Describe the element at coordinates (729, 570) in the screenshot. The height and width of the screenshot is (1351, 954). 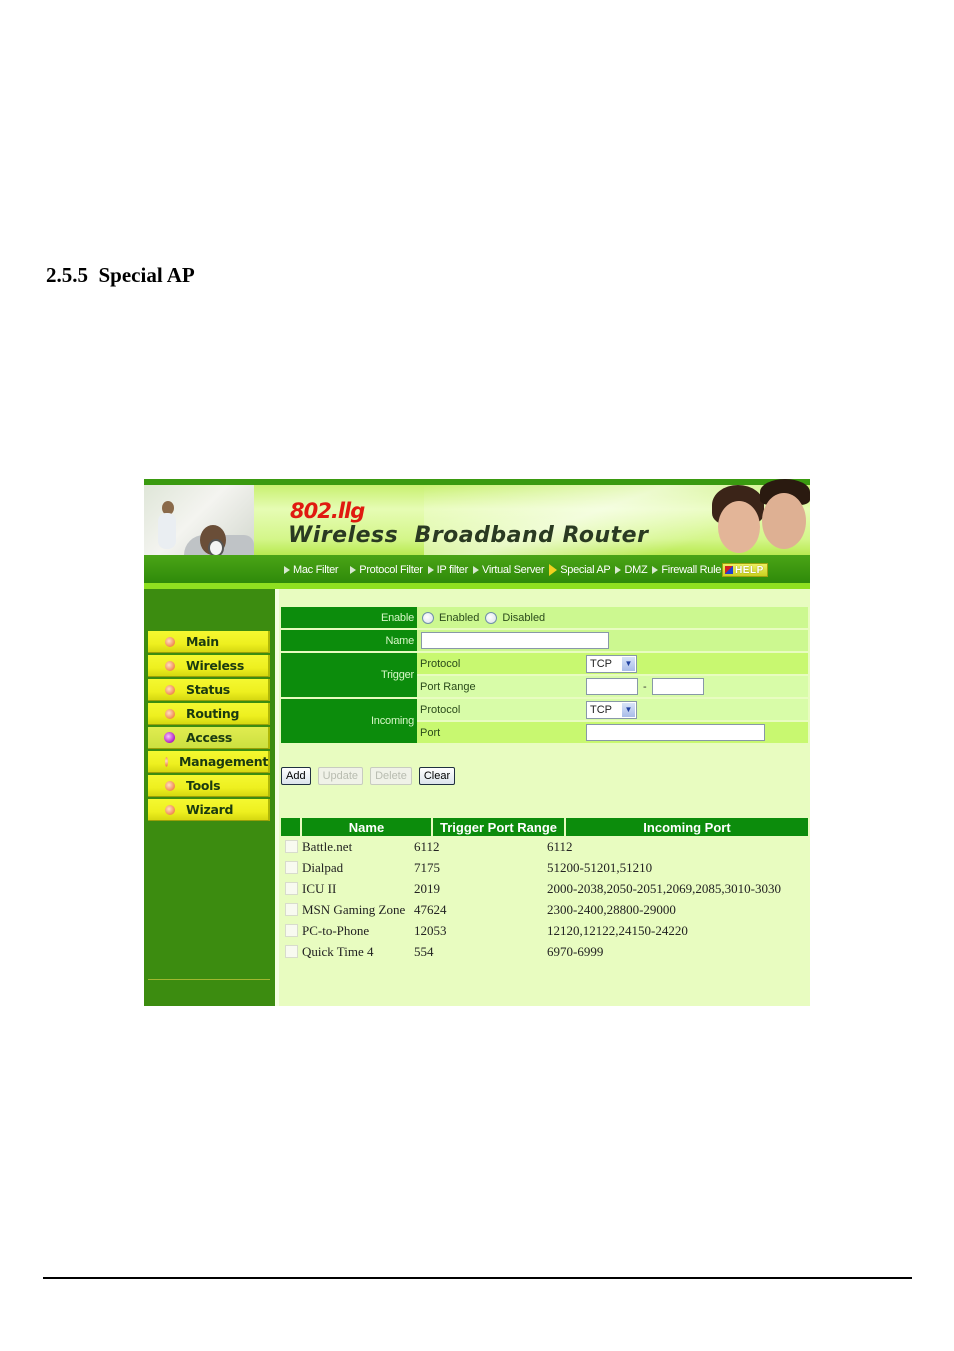
I see `help-icon` at that location.